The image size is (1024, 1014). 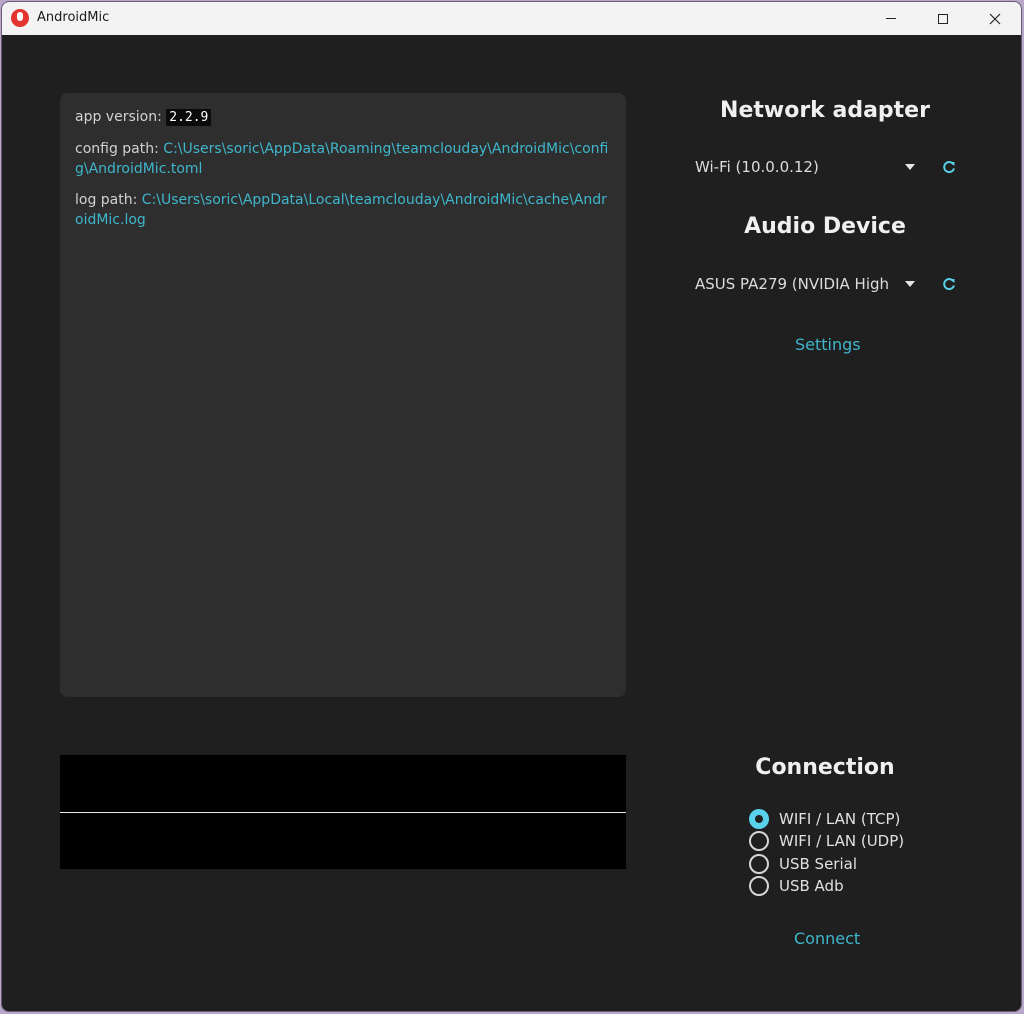 What do you see at coordinates (792, 284) in the screenshot?
I see `audio-device-value: ASUS PA279 (NVIDIA High` at bounding box center [792, 284].